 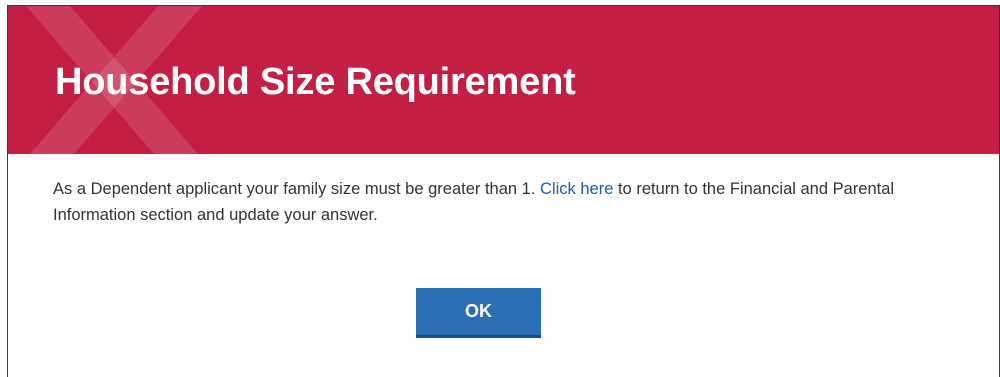 What do you see at coordinates (315, 82) in the screenshot?
I see `dialog-title: Household Size Requirement` at bounding box center [315, 82].